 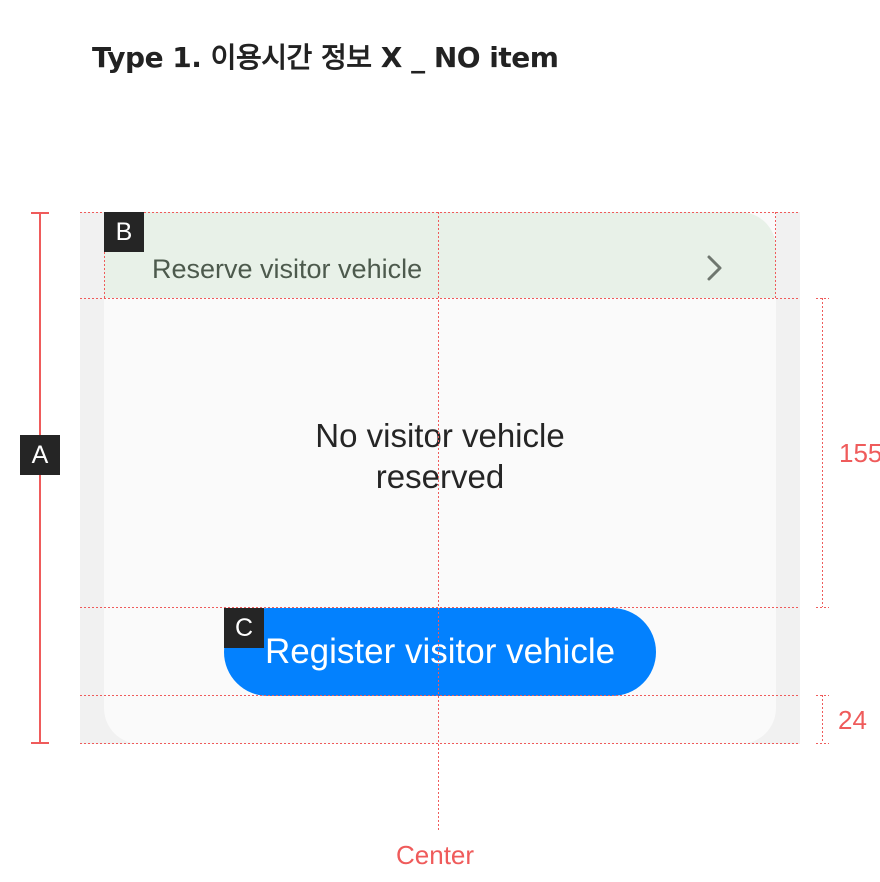 I want to click on measure-label-155: 155, so click(x=859, y=453).